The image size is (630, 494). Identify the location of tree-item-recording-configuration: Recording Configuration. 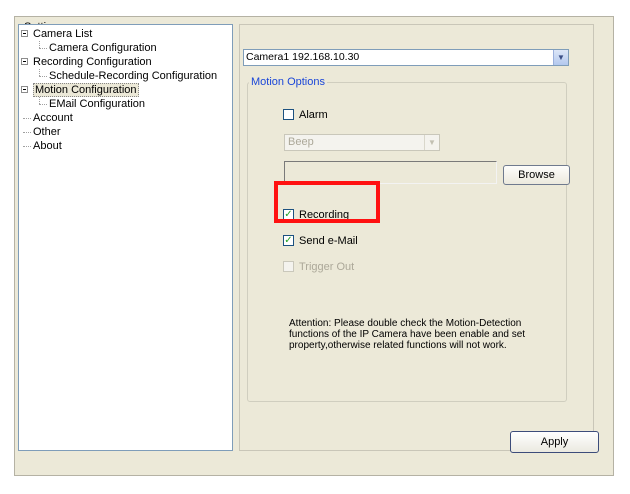
(125, 62).